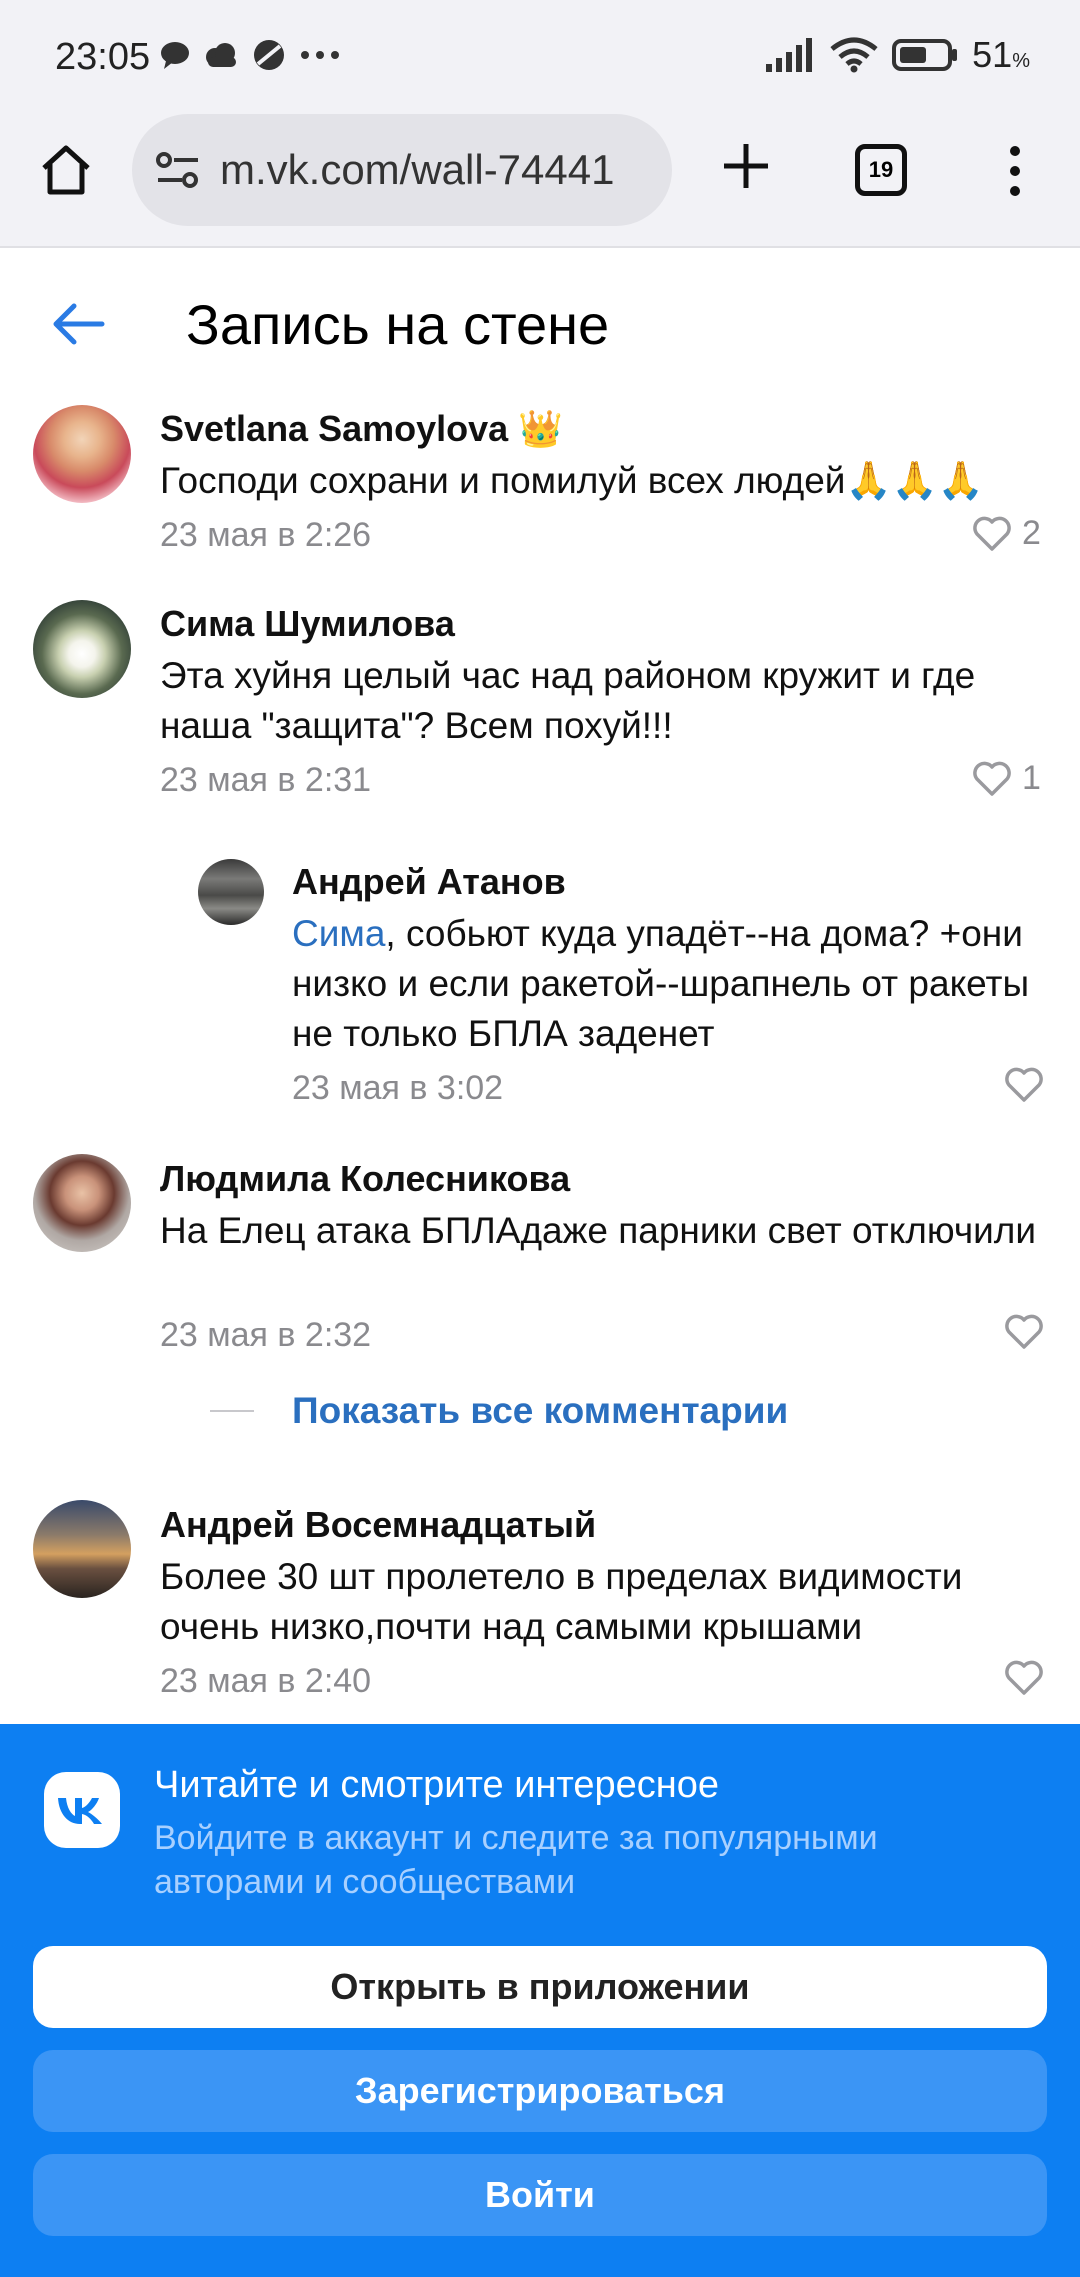 The height and width of the screenshot is (2277, 1080). What do you see at coordinates (338, 933) in the screenshot?
I see `reply-mention-link: Сима` at bounding box center [338, 933].